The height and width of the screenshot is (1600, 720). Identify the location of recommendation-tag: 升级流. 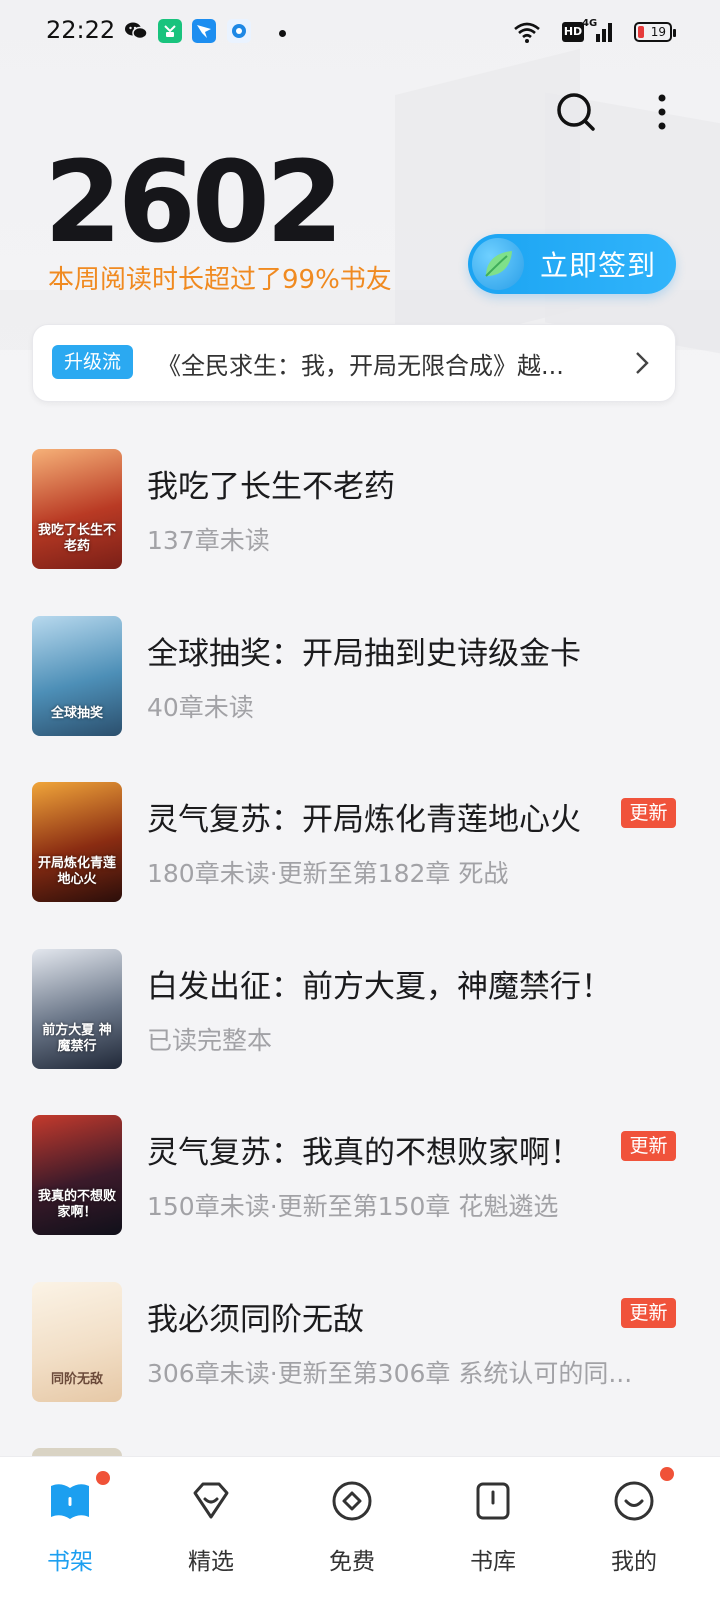
(93, 362).